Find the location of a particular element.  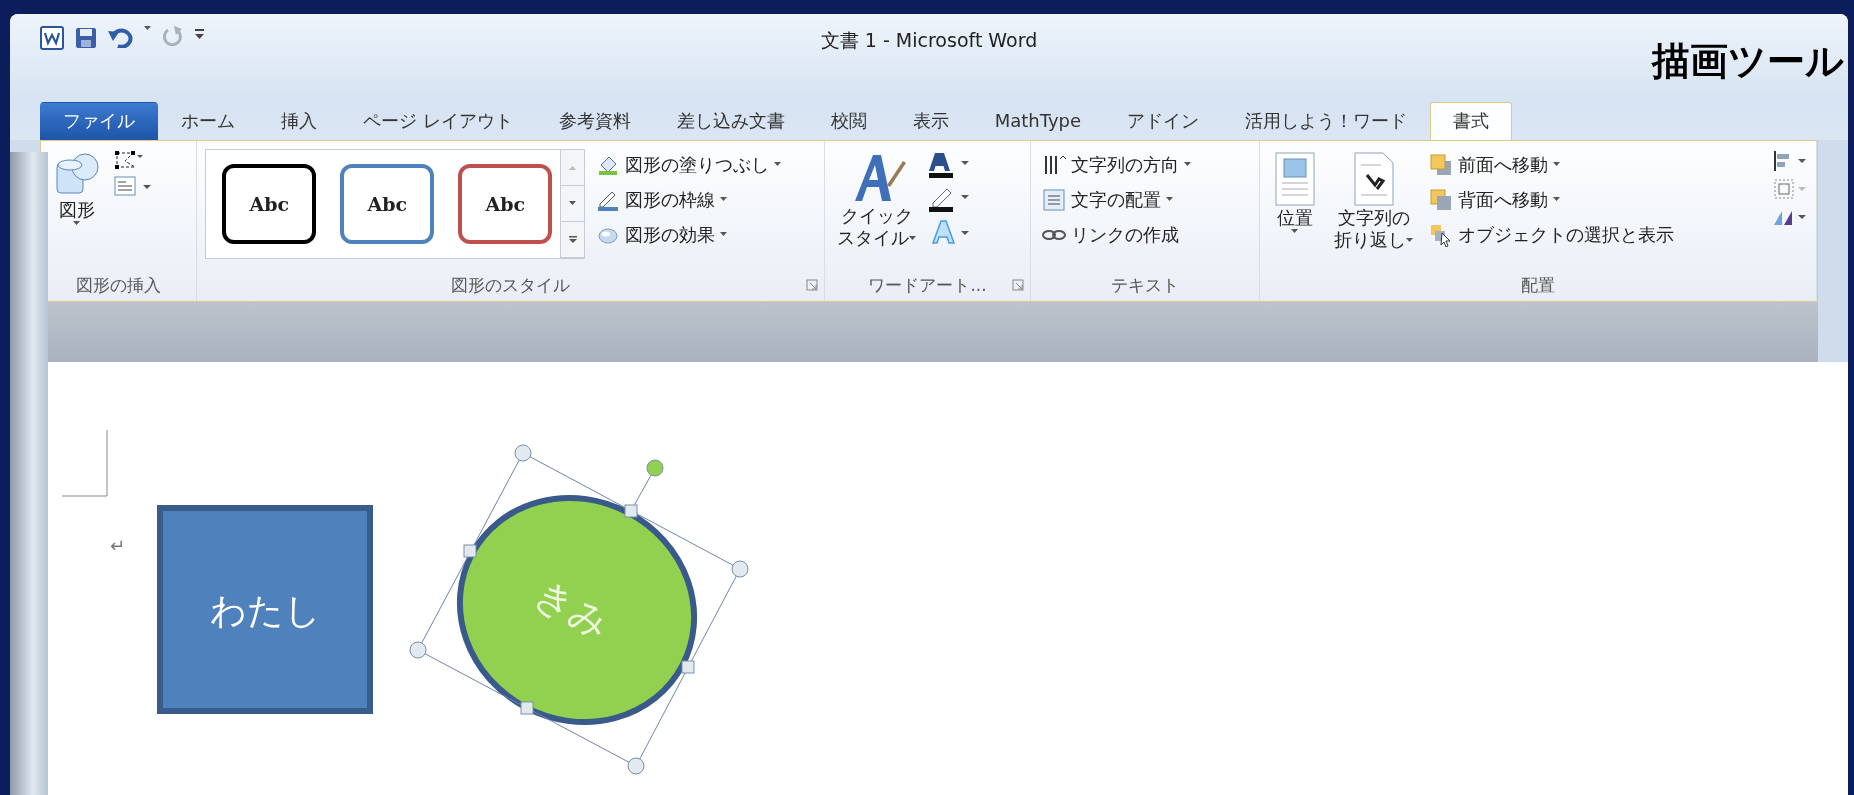

save-icon is located at coordinates (86, 38).